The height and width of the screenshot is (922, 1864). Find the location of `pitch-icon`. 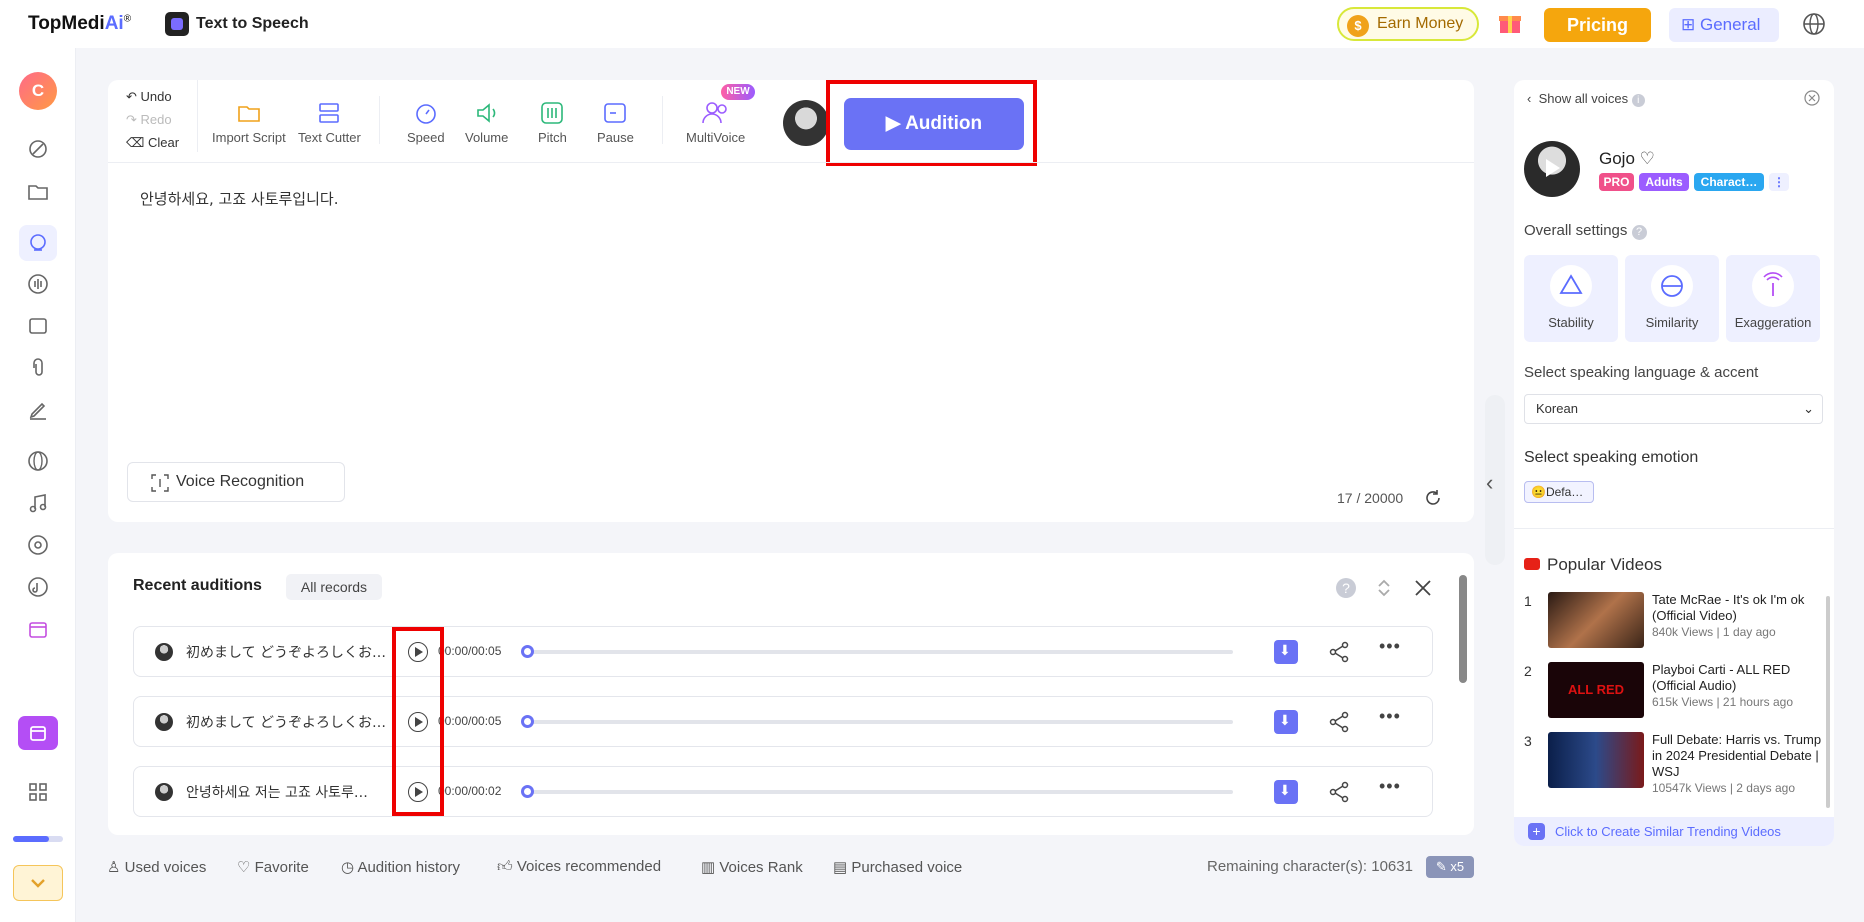

pitch-icon is located at coordinates (552, 113).